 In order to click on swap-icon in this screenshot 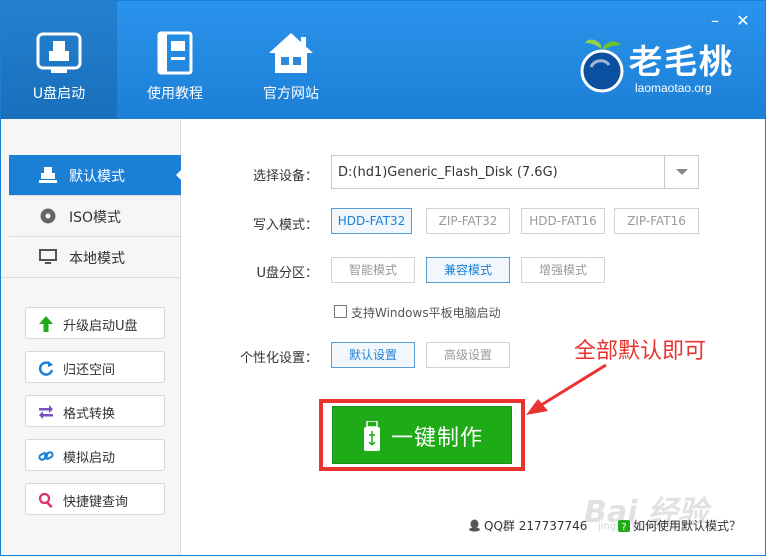, I will do `click(46, 412)`.